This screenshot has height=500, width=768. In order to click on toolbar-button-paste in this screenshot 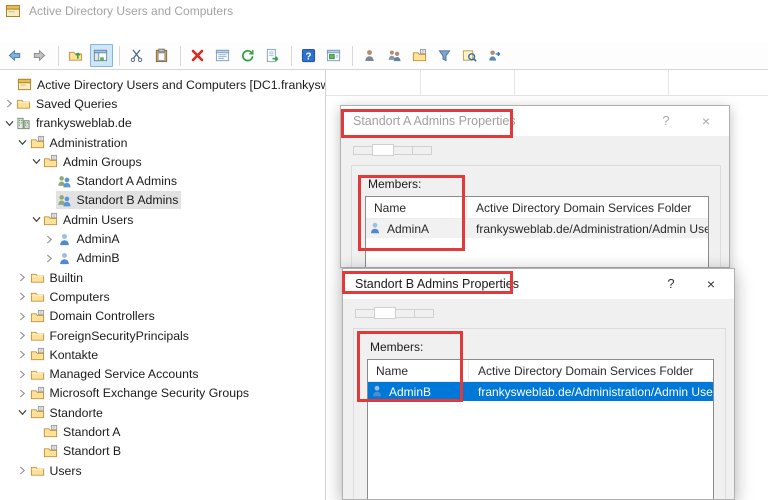, I will do `click(162, 55)`.